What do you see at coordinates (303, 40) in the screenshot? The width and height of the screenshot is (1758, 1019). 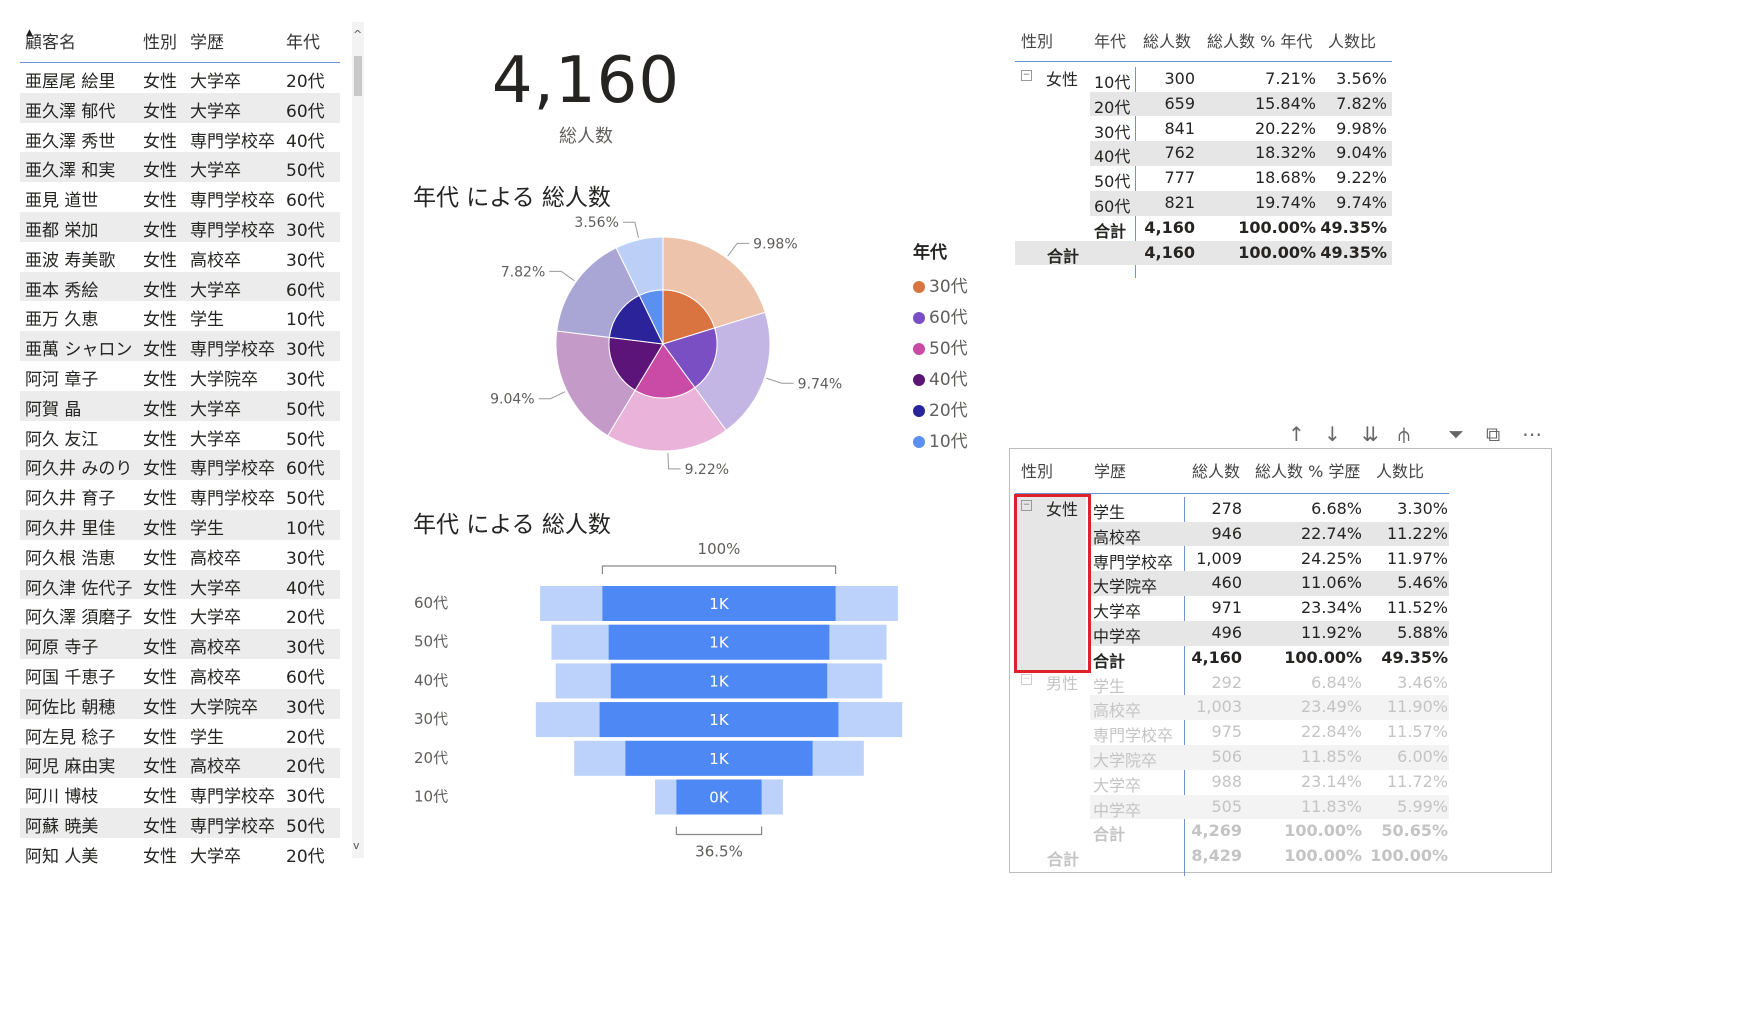 I see `header-age-group: 年代` at bounding box center [303, 40].